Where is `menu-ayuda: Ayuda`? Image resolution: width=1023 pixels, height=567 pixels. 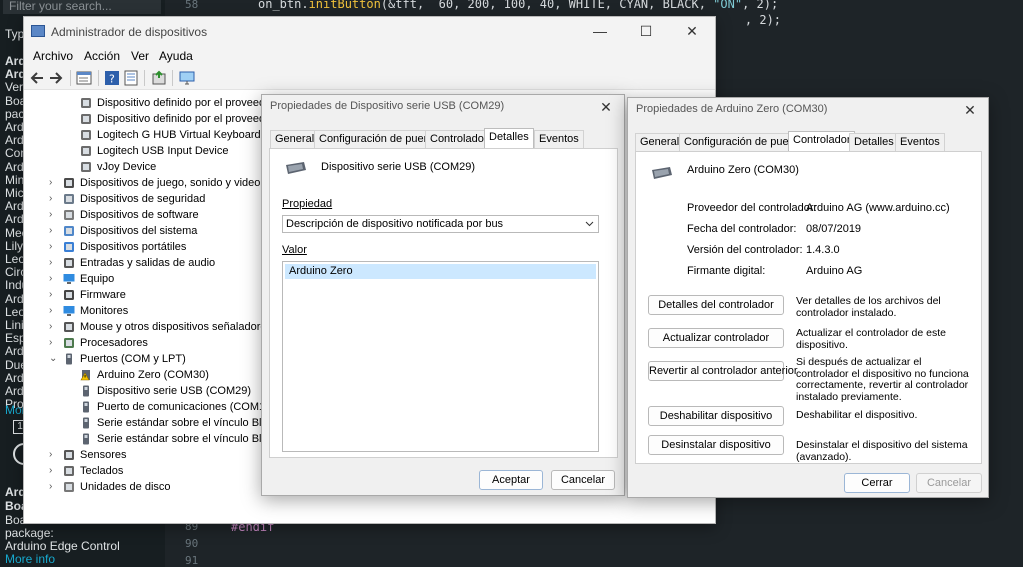 menu-ayuda: Ayuda is located at coordinates (176, 56).